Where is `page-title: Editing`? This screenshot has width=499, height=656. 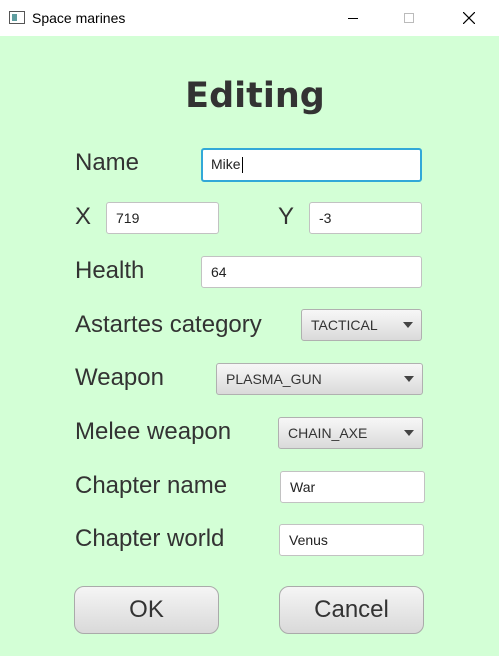 page-title: Editing is located at coordinates (255, 96).